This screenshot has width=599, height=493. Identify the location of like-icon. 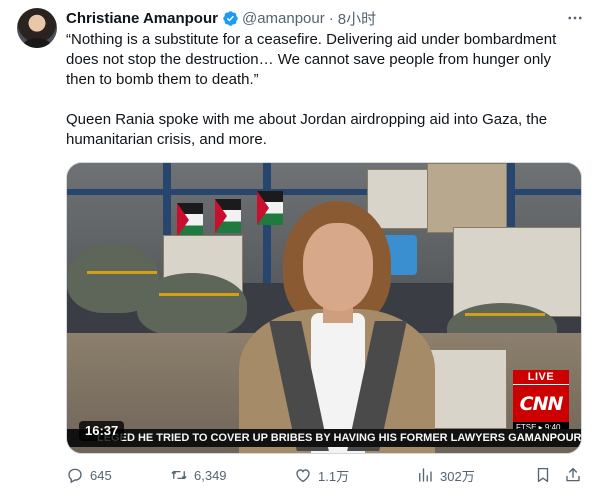
(303, 476).